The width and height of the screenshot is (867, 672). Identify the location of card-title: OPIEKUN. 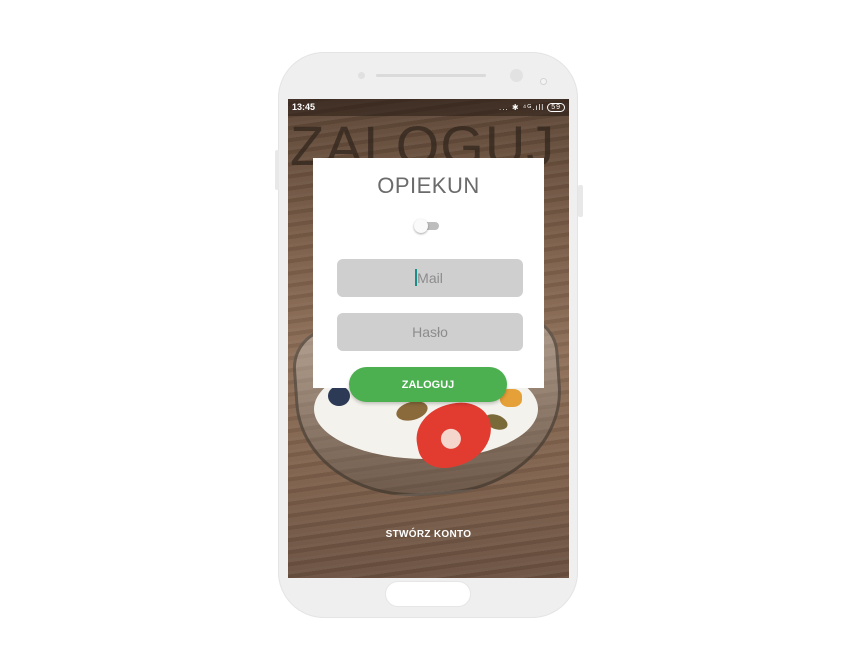
(428, 185).